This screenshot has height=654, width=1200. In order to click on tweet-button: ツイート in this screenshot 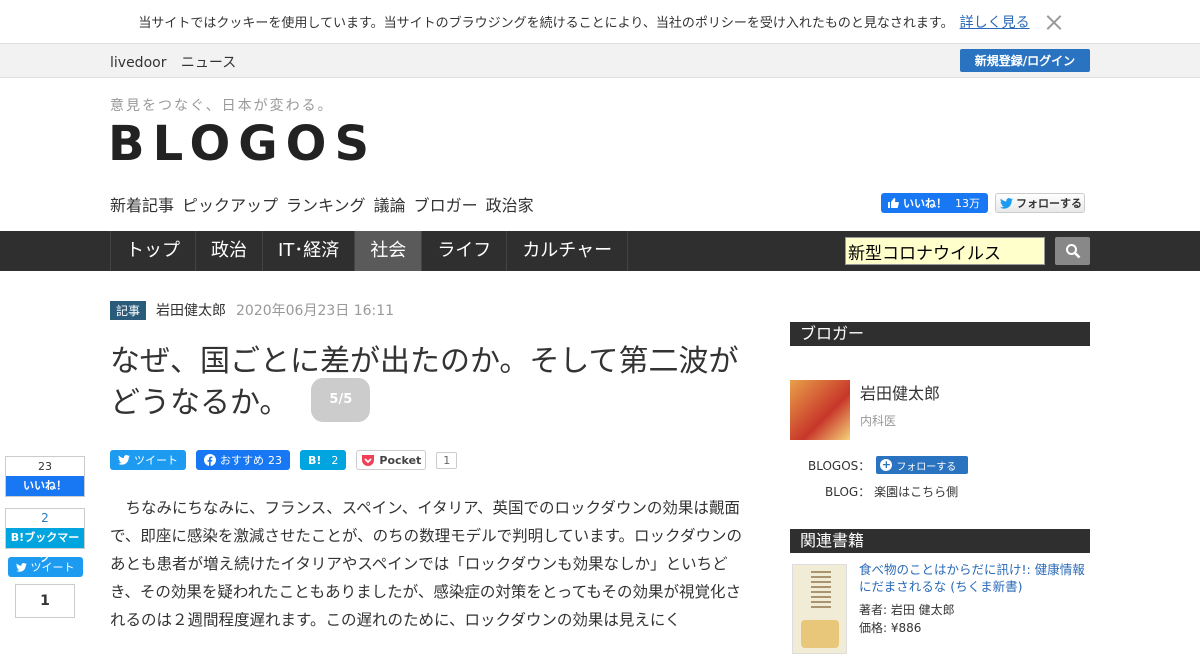, I will do `click(148, 460)`.